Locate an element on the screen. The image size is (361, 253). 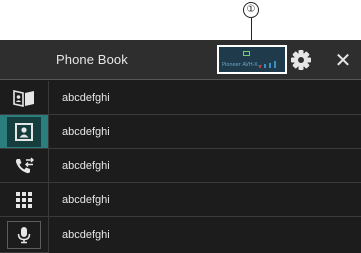
page-title: Phone Book is located at coordinates (92, 59).